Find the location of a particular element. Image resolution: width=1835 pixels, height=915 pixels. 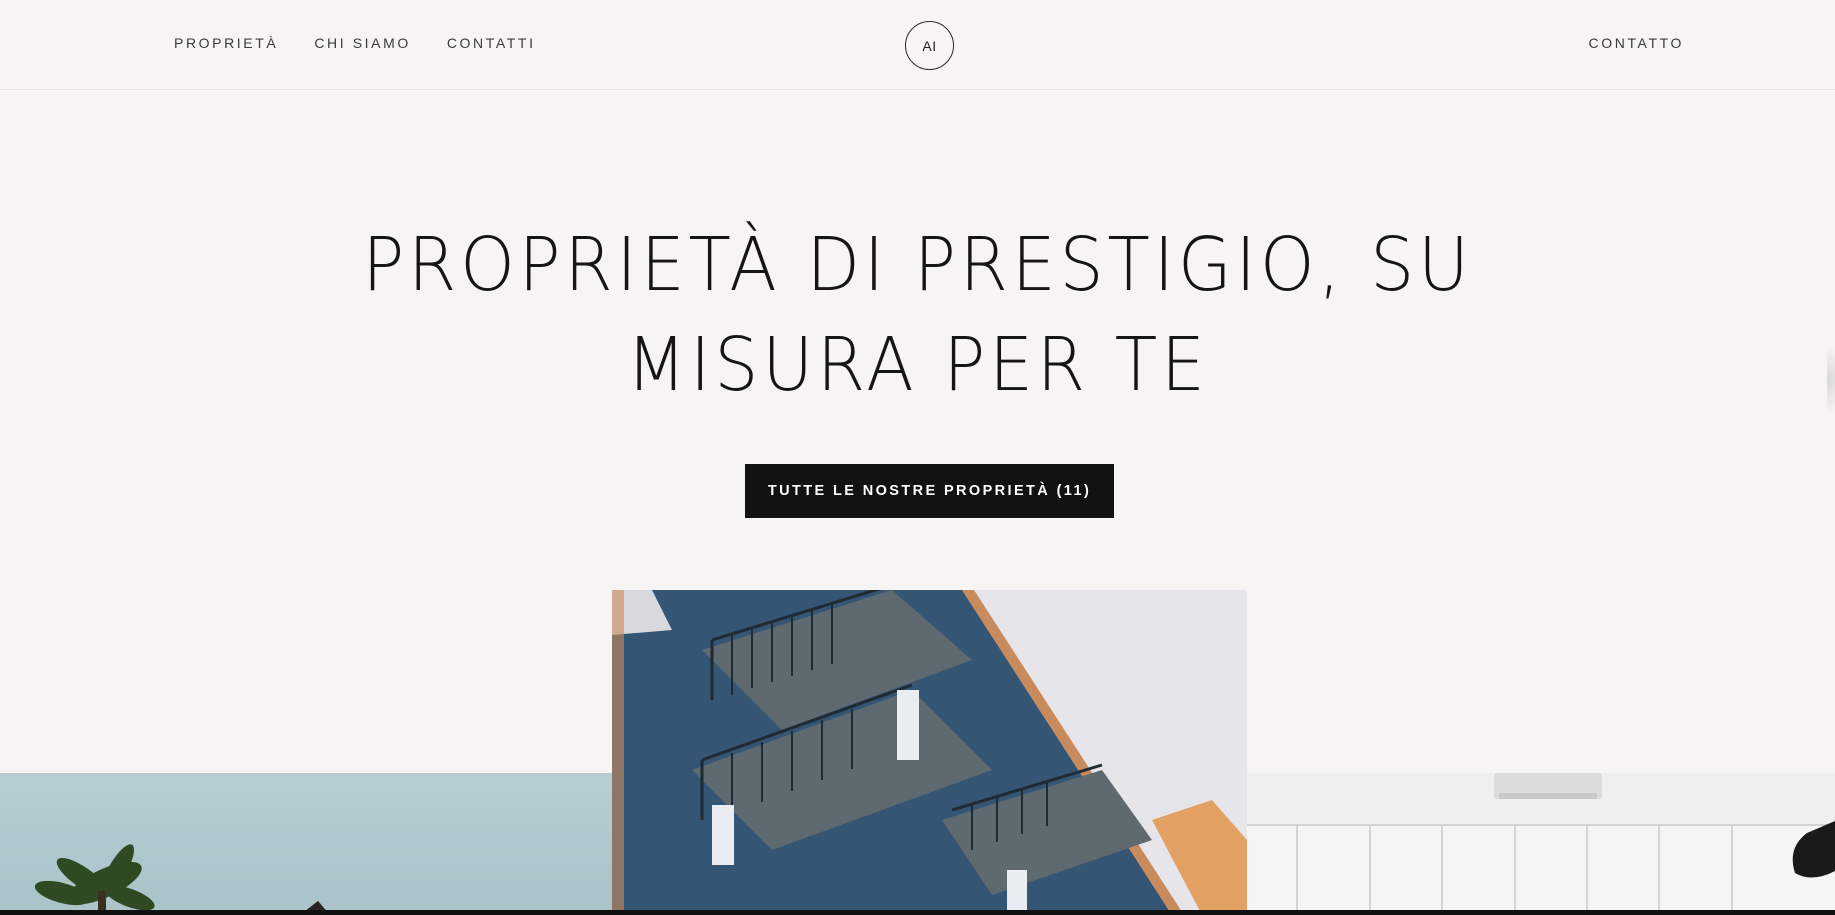

bottom-border is located at coordinates (917, 912).